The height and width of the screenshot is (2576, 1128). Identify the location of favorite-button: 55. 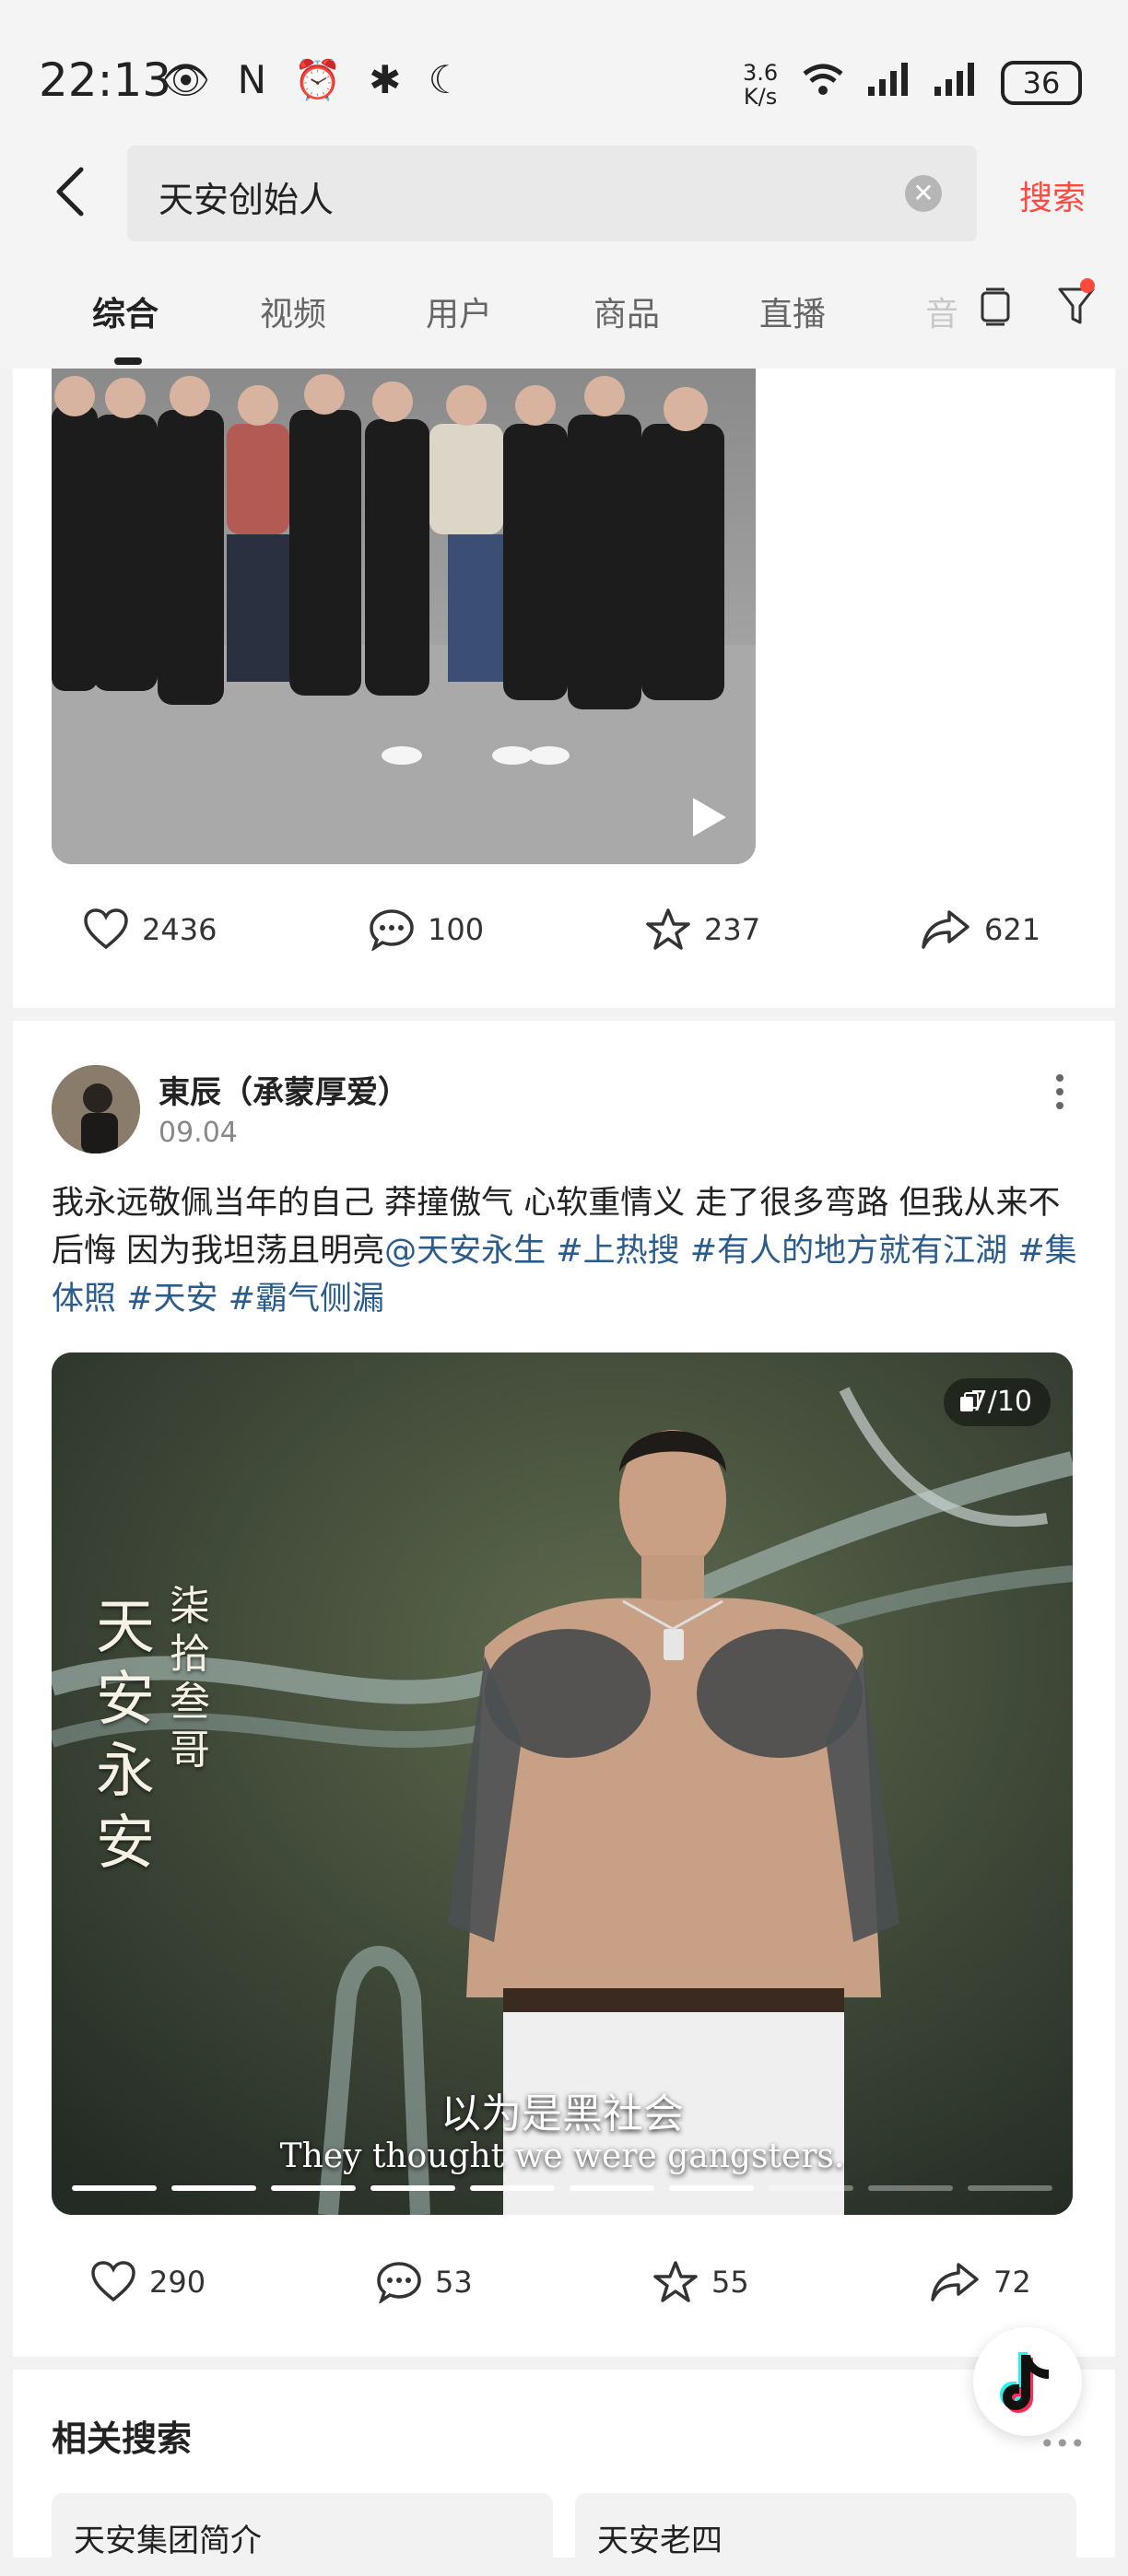
(700, 2282).